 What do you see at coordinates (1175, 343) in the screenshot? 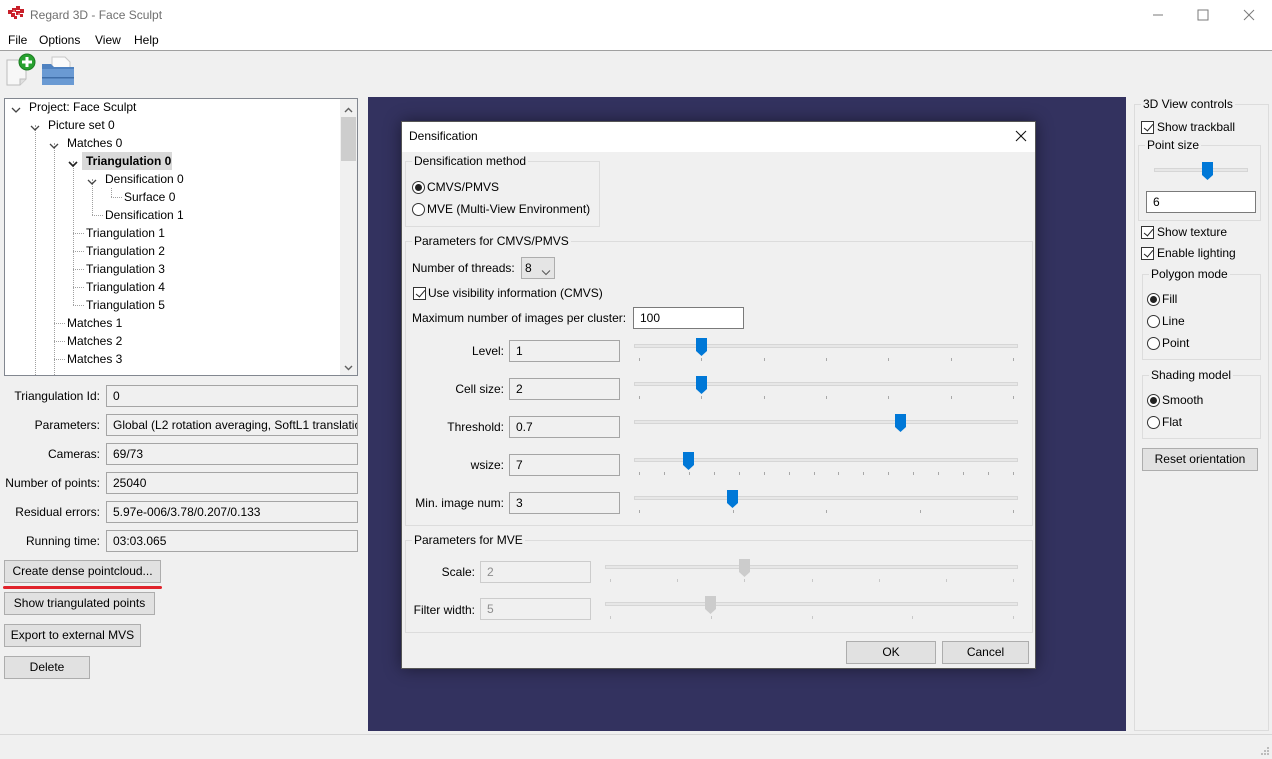
I see `radio-point-label: Point` at bounding box center [1175, 343].